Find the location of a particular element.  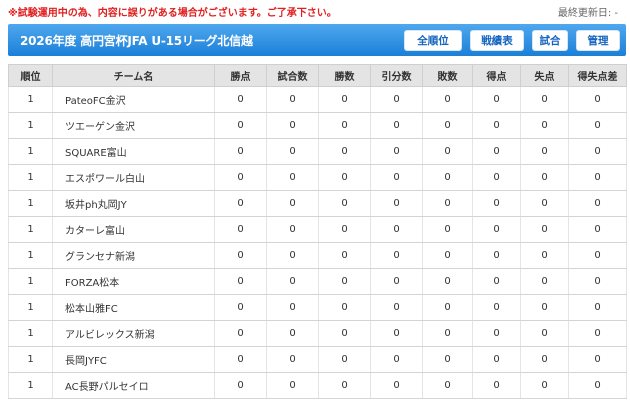

header-row: 順位 チーム名 勝点 試合数 勝数 引分数 敗数 得点 失点 得失点差 is located at coordinates (317, 75).